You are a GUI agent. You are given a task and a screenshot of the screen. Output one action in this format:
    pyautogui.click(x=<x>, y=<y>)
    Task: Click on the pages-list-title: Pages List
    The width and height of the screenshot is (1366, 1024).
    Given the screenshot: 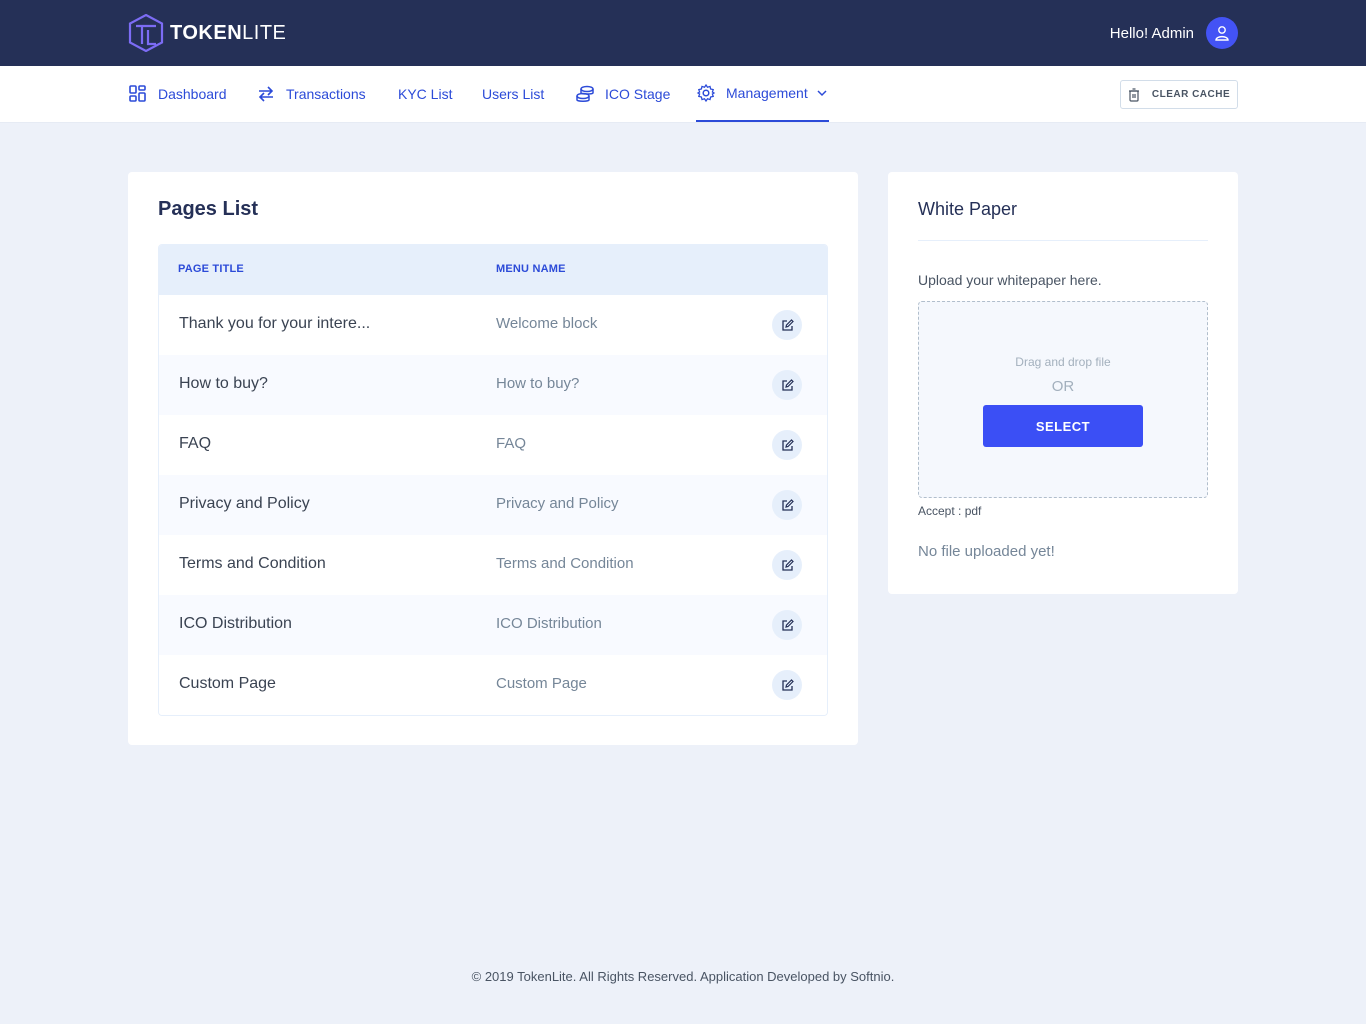 What is the action you would take?
    pyautogui.click(x=208, y=209)
    